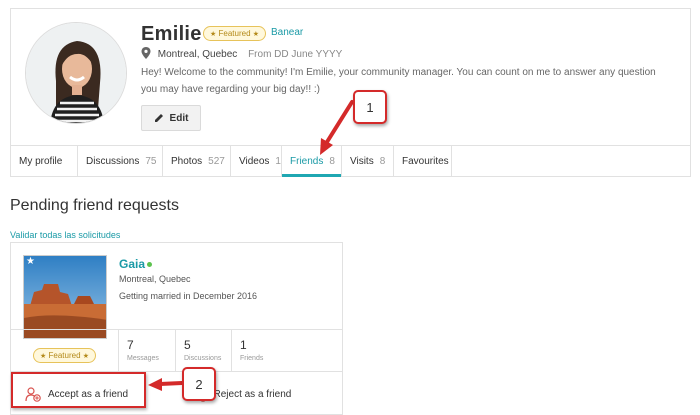 The image size is (700, 415). I want to click on tab-label: Friends, so click(307, 161).